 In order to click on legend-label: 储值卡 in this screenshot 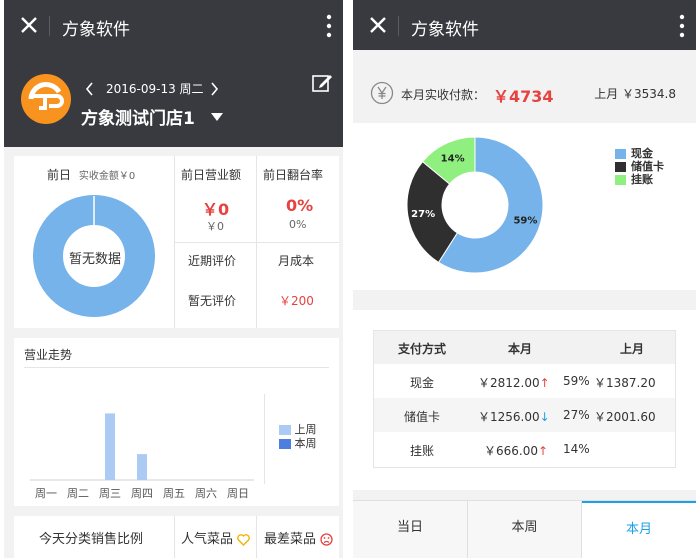, I will do `click(647, 166)`.